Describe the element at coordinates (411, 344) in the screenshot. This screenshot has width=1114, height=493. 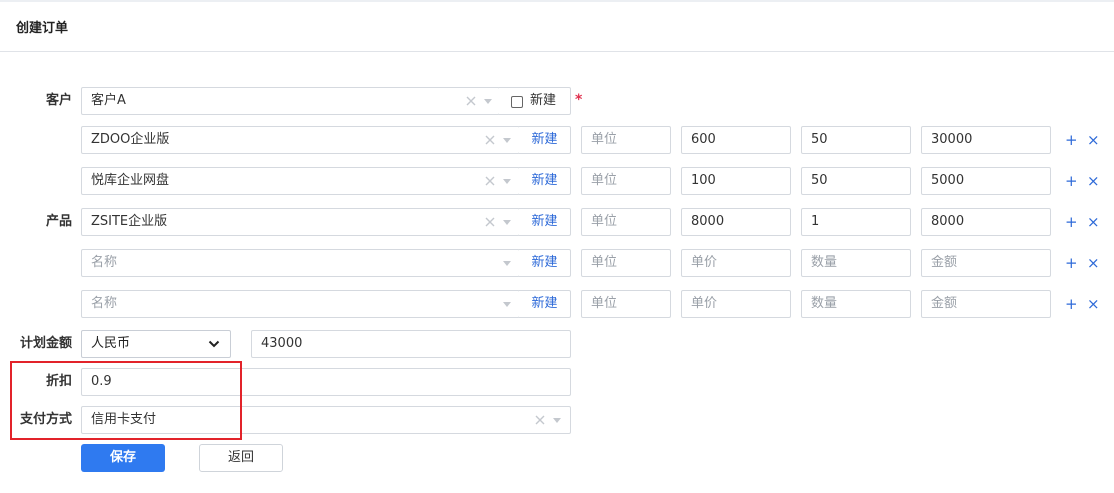
I see `plan-amount-input: 43000` at that location.